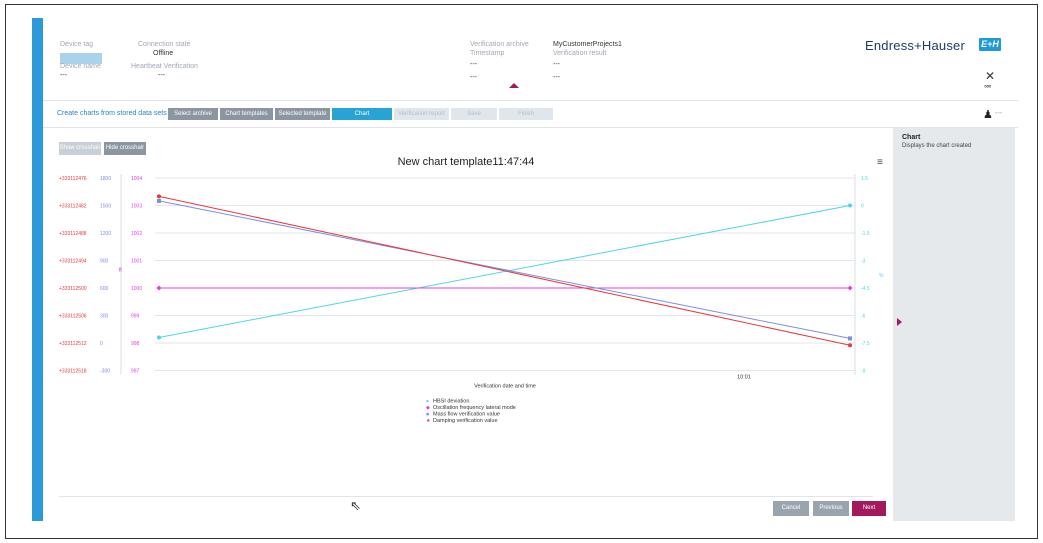 The width and height of the screenshot is (1043, 543). I want to click on legend-marker: ●, so click(427, 402).